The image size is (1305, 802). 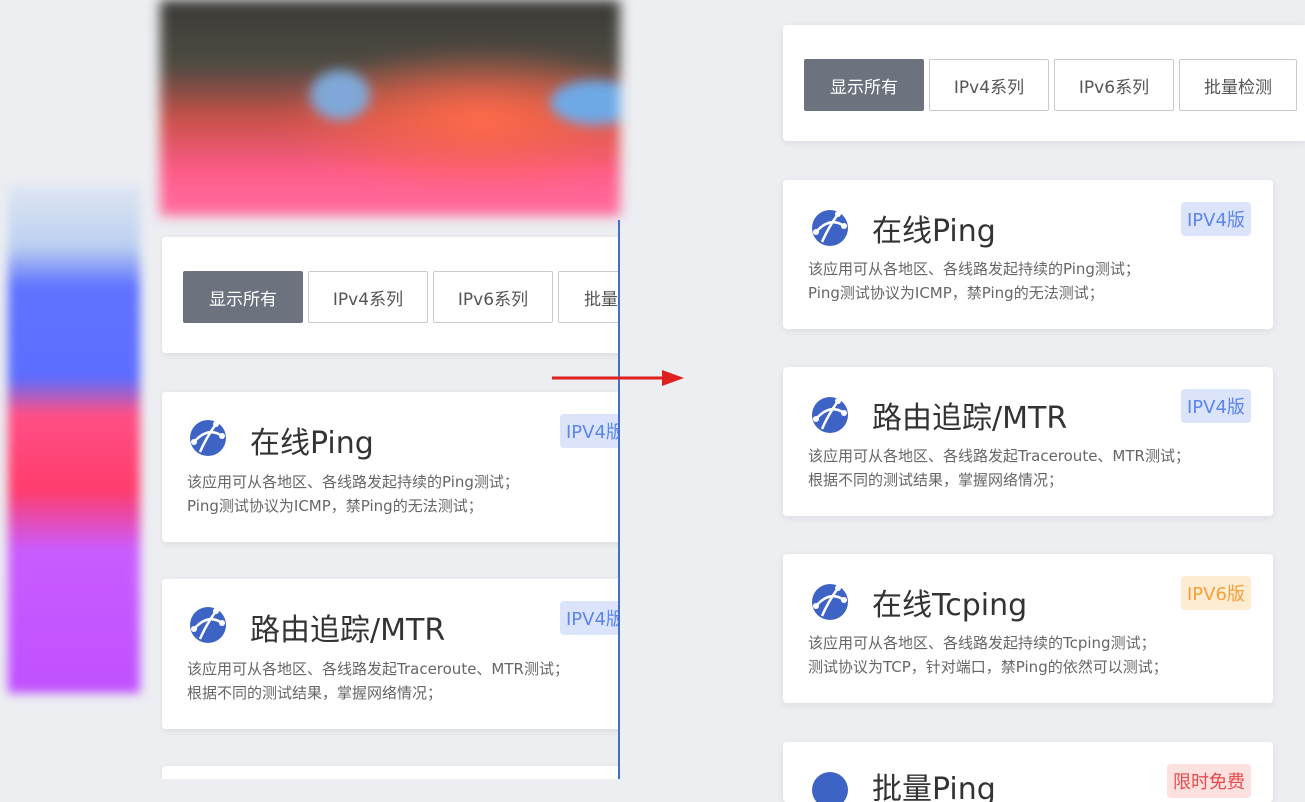 I want to click on blurred-sidebar-image, so click(x=74, y=439).